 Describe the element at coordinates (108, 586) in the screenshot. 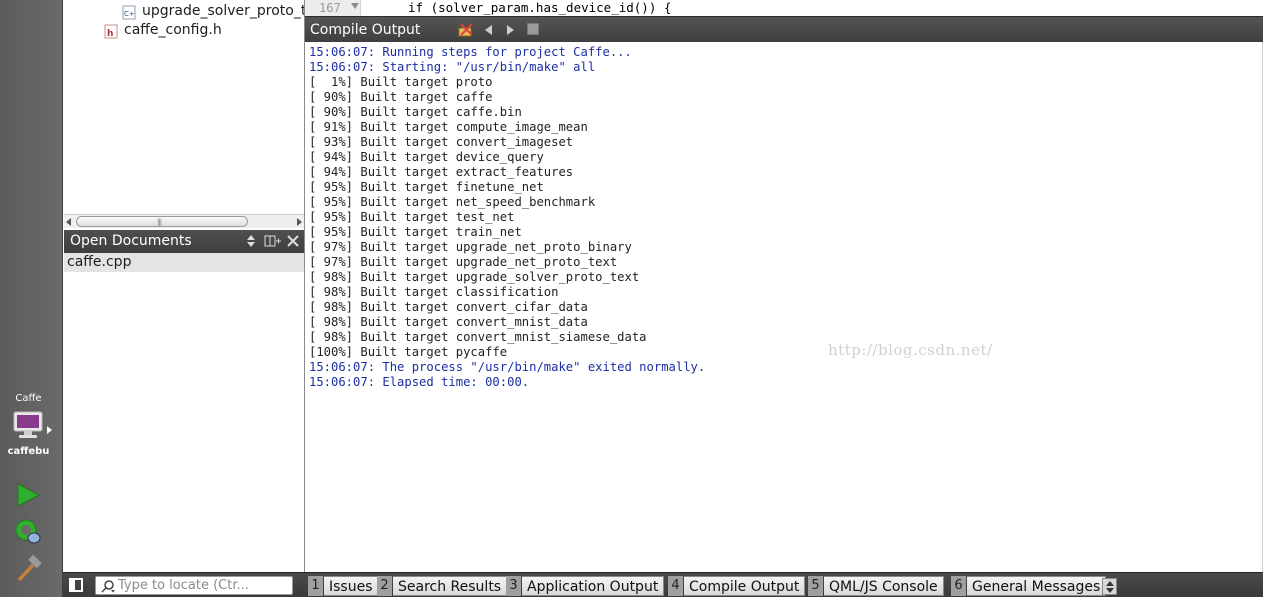

I see `search-icon` at that location.